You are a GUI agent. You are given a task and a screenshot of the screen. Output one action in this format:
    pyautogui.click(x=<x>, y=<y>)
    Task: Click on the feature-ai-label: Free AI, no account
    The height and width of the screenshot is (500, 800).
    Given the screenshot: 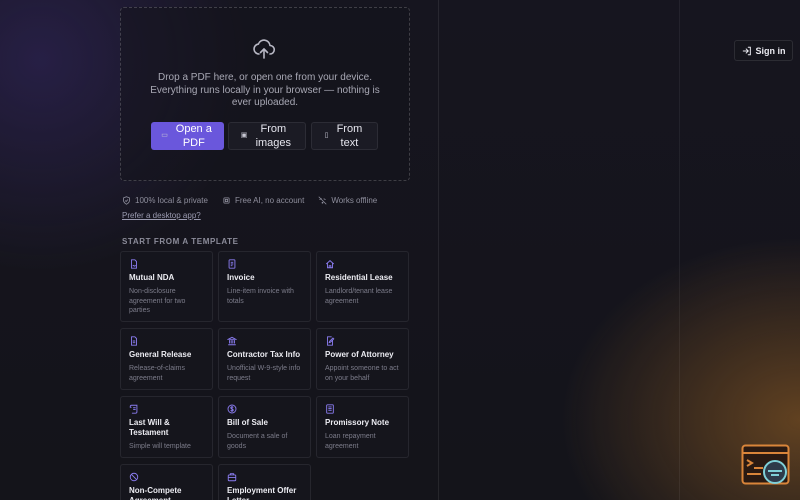 What is the action you would take?
    pyautogui.click(x=269, y=200)
    